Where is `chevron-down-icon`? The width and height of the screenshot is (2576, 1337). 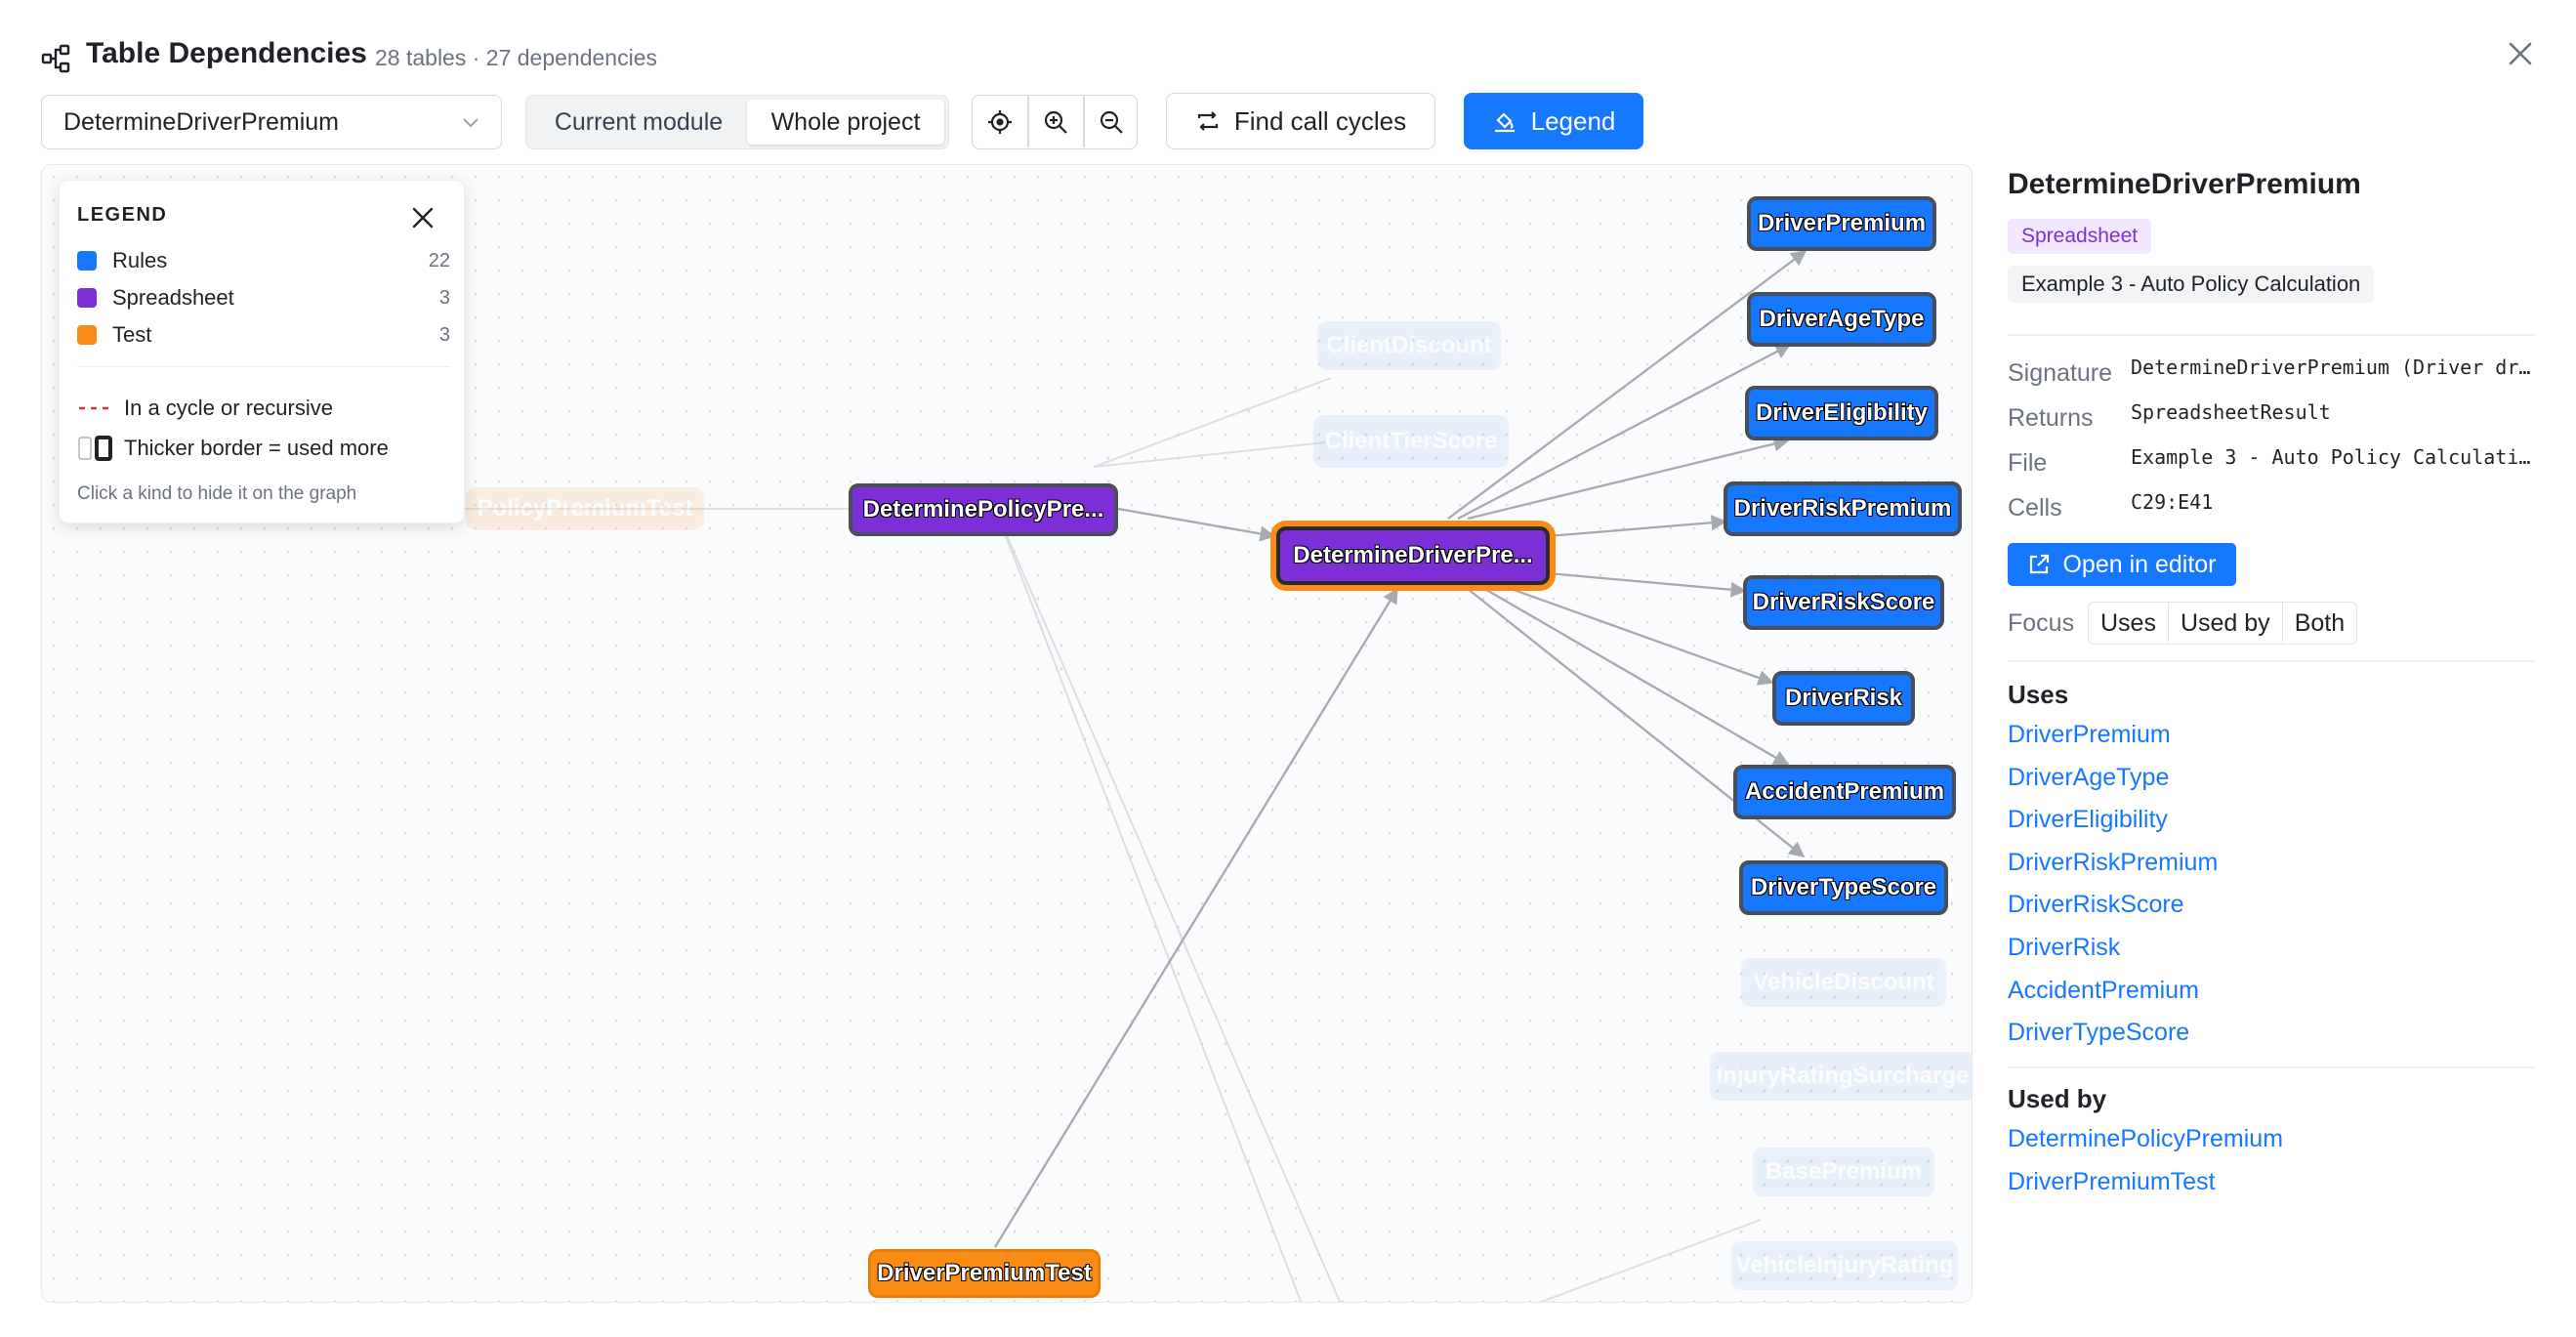
chevron-down-icon is located at coordinates (470, 123).